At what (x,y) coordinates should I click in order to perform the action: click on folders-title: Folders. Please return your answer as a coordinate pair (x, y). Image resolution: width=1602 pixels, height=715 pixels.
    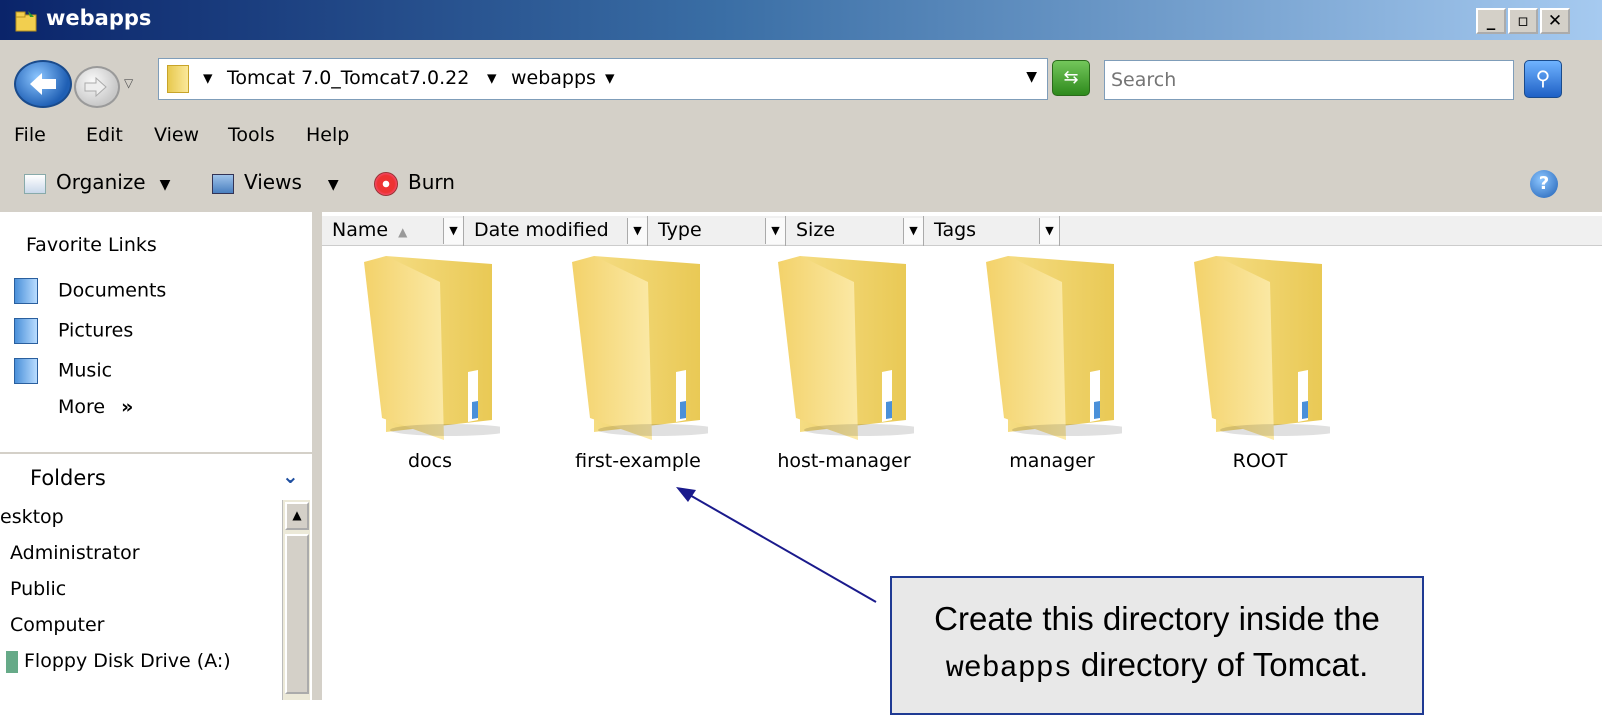
    Looking at the image, I should click on (68, 478).